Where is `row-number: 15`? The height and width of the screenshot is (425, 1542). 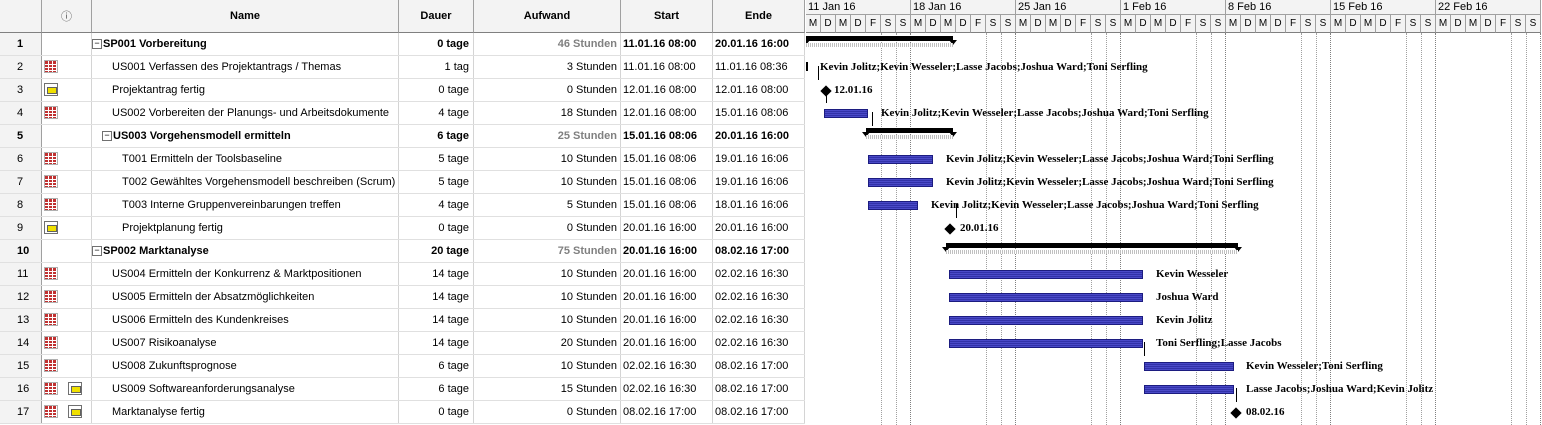
row-number: 15 is located at coordinates (21, 366).